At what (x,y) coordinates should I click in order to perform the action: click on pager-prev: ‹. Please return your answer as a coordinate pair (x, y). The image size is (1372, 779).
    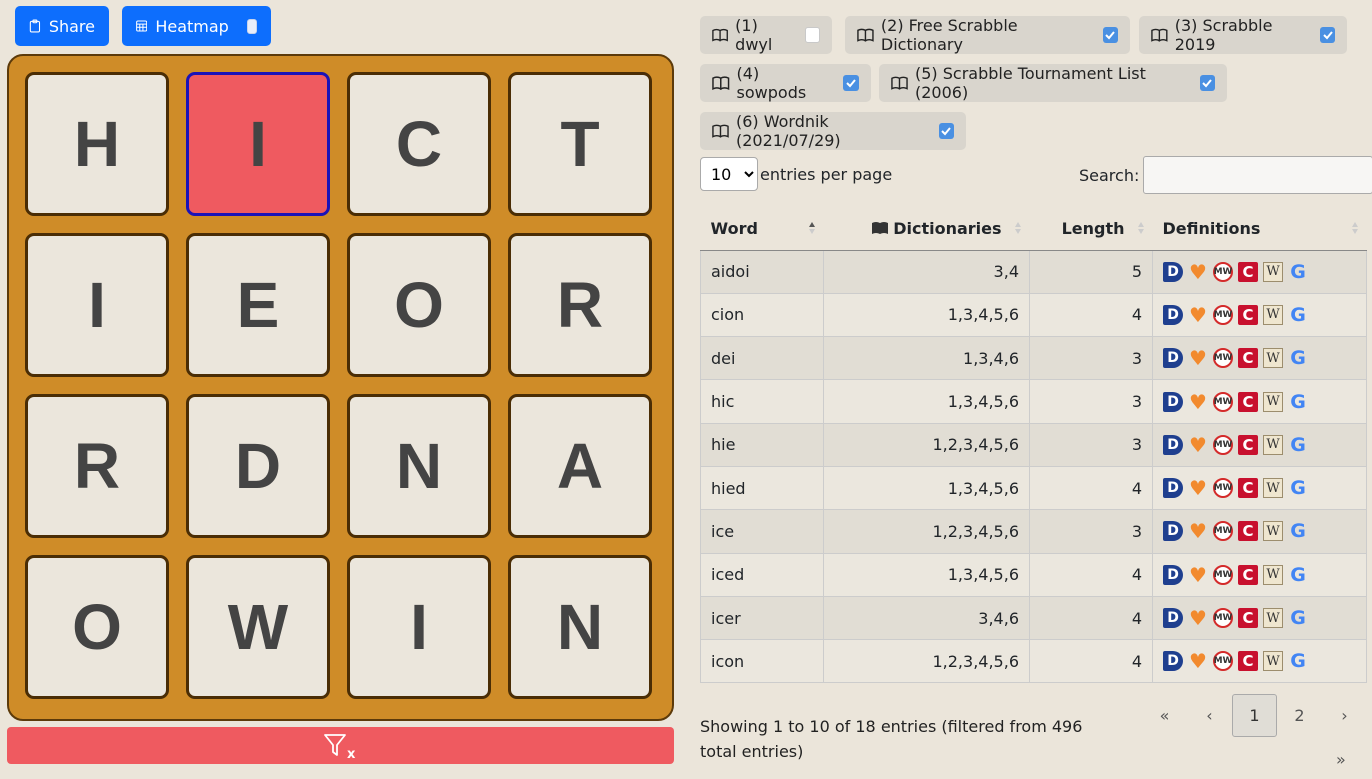
    Looking at the image, I should click on (1209, 715).